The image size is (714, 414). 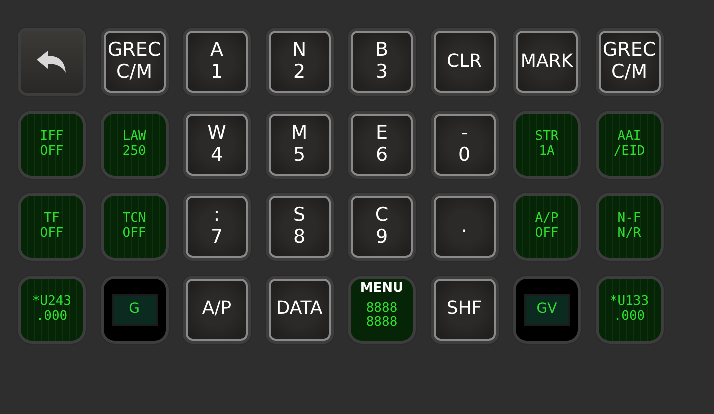 What do you see at coordinates (382, 309) in the screenshot?
I see `menu-key: MENU 8888 8888` at bounding box center [382, 309].